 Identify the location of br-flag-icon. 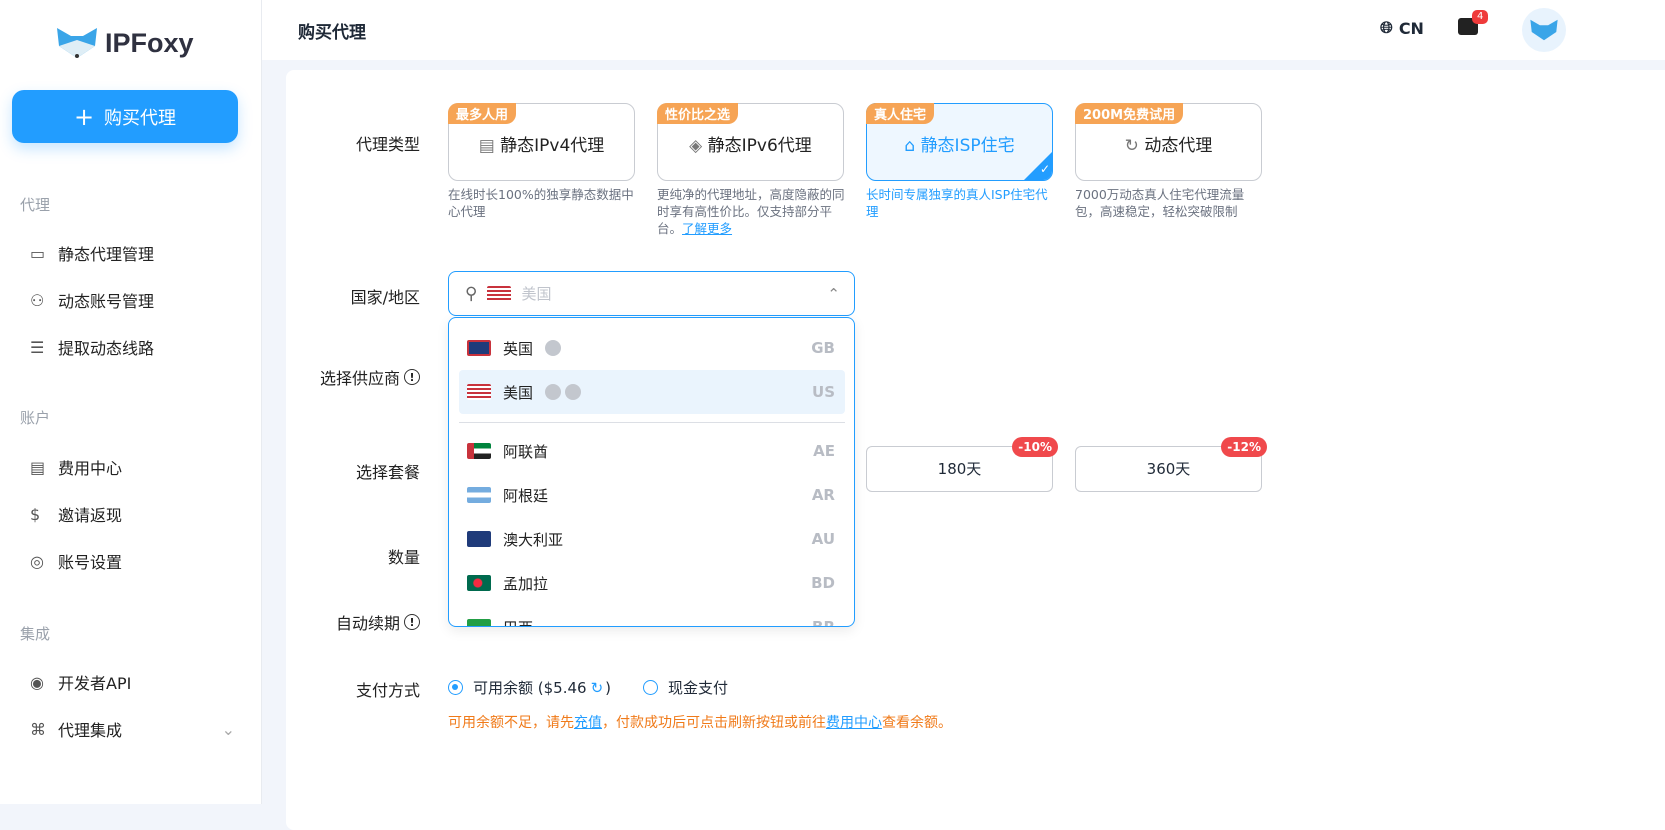
(479, 622).